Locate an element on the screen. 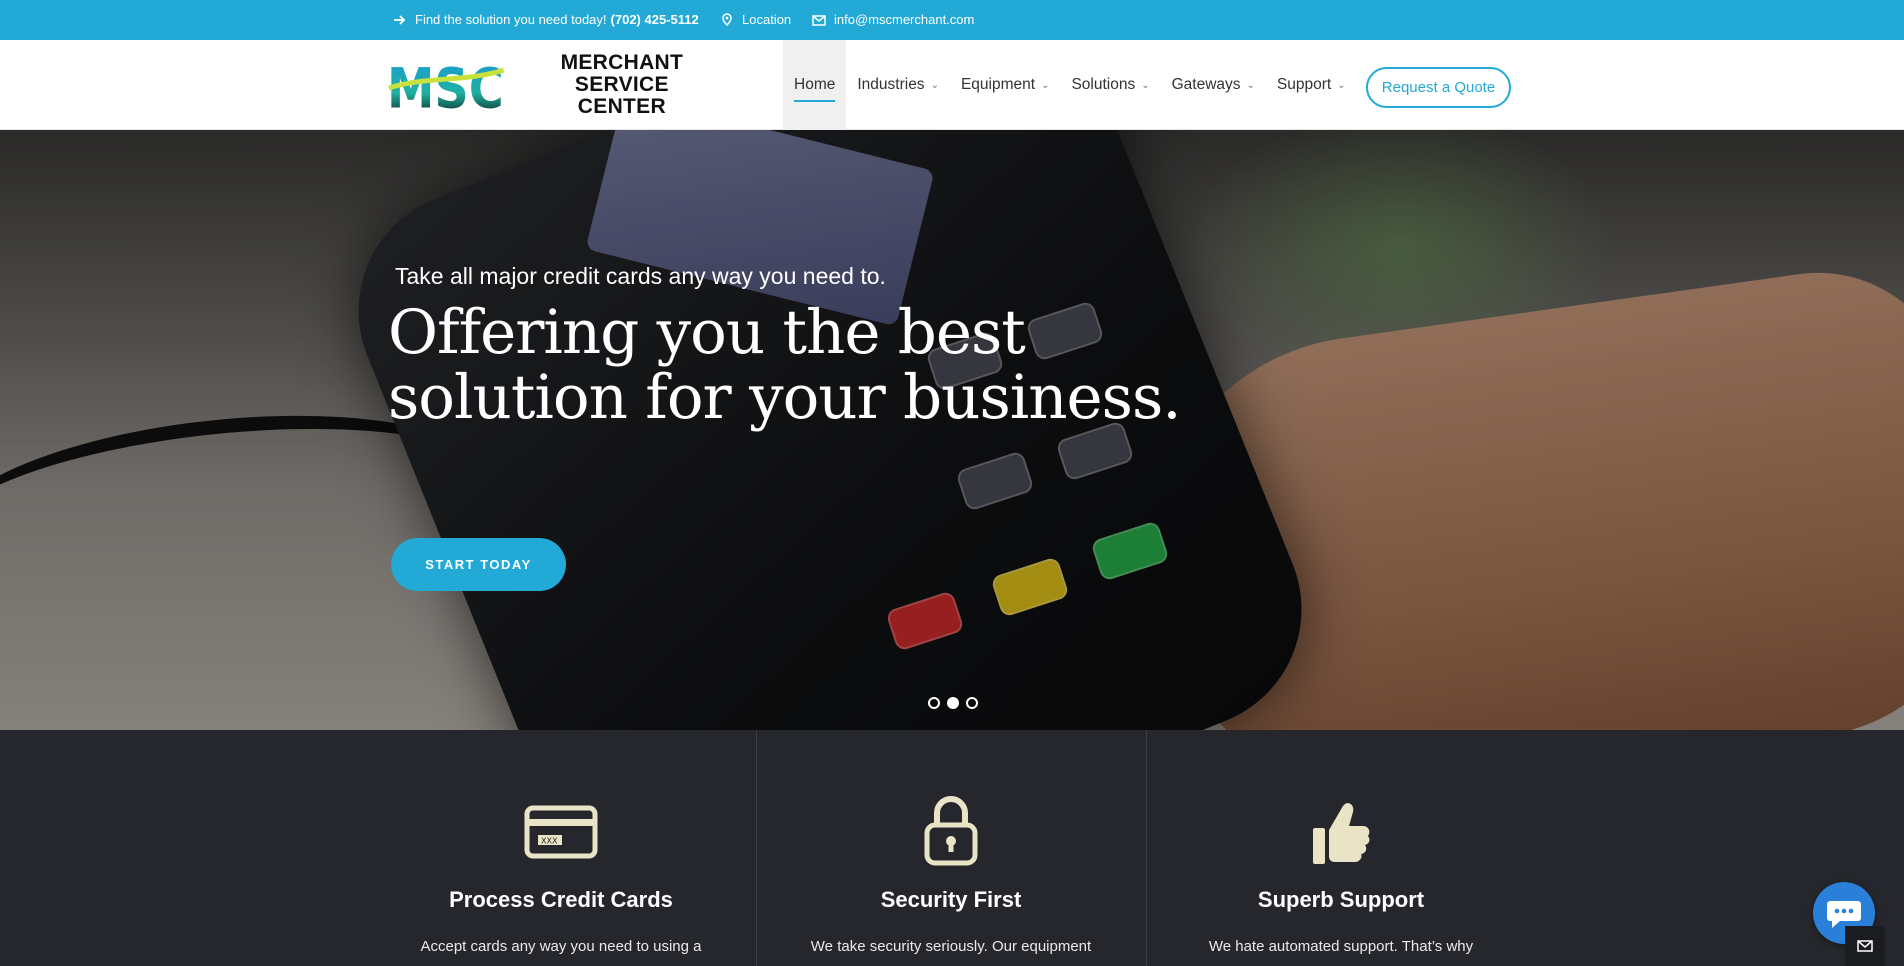 This screenshot has height=966, width=1904. logo-line-2: CENTER is located at coordinates (621, 106).